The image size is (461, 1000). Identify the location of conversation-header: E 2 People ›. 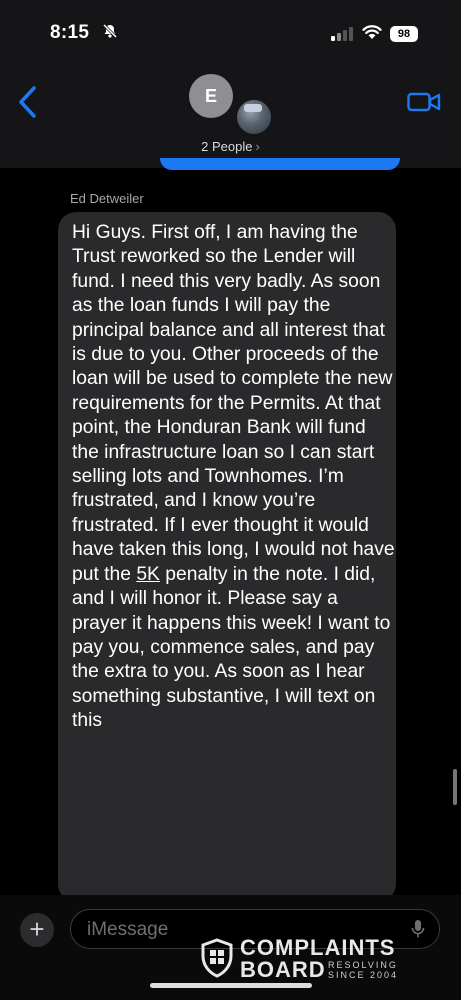
(230, 115).